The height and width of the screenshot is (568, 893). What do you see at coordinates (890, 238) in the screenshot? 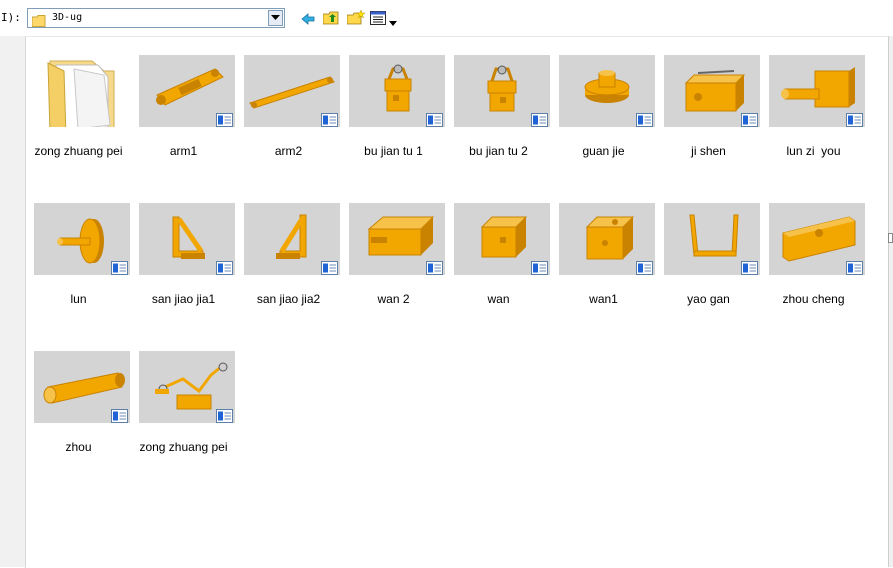
I see `scrollbar-thumb` at bounding box center [890, 238].